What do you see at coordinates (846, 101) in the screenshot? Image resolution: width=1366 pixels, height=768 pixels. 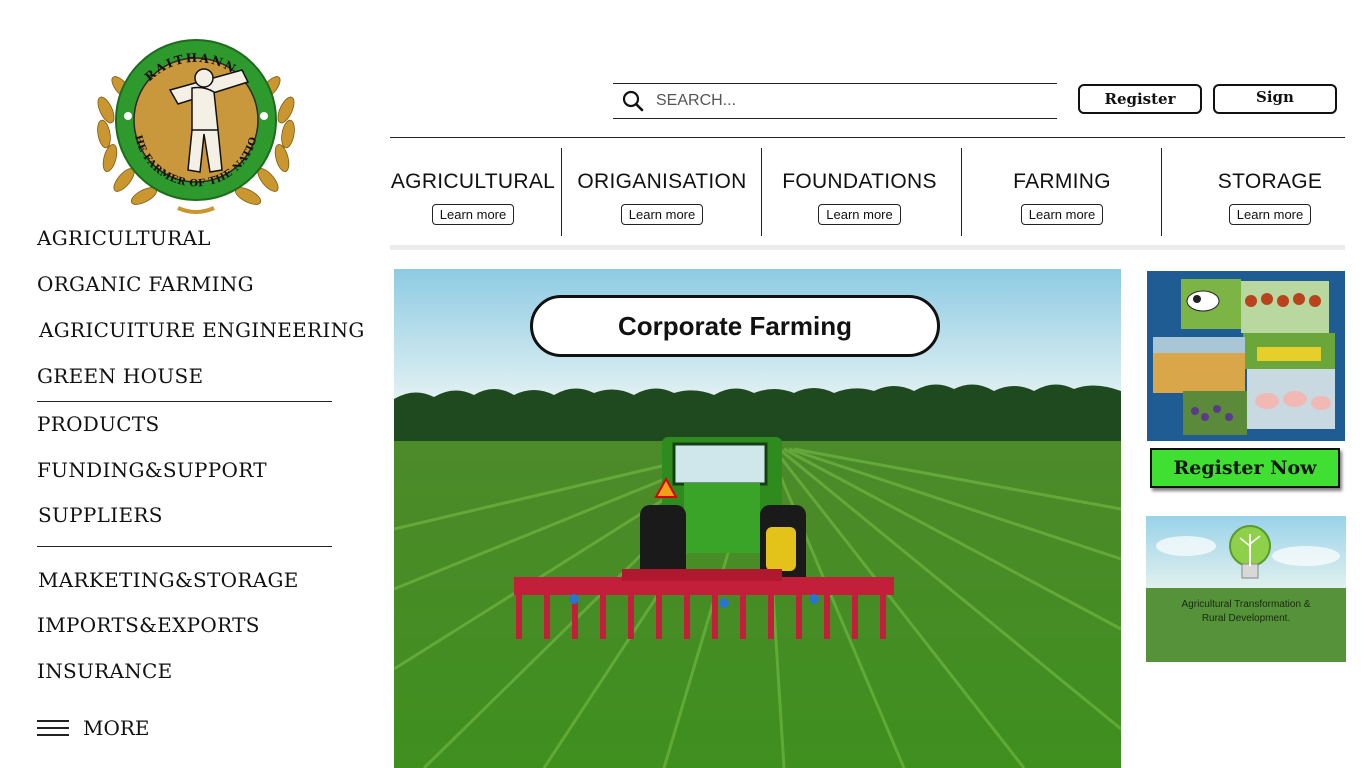 I see `search-input` at bounding box center [846, 101].